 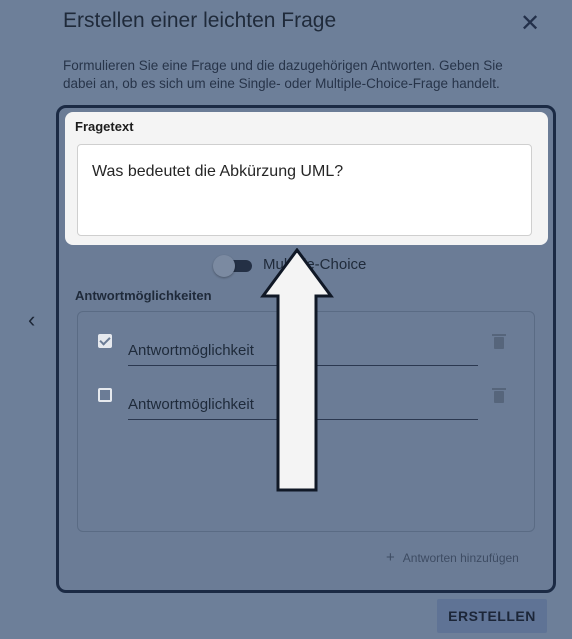 What do you see at coordinates (104, 126) in the screenshot?
I see `question-text-label: Fragetext` at bounding box center [104, 126].